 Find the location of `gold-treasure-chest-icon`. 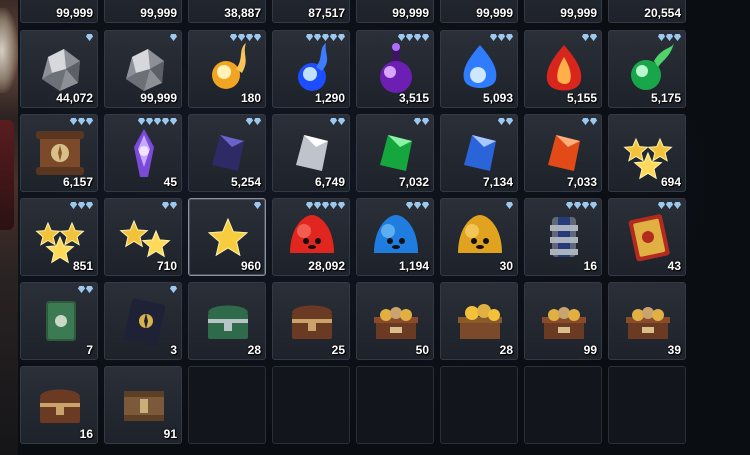

gold-treasure-chest-icon is located at coordinates (480, 321).